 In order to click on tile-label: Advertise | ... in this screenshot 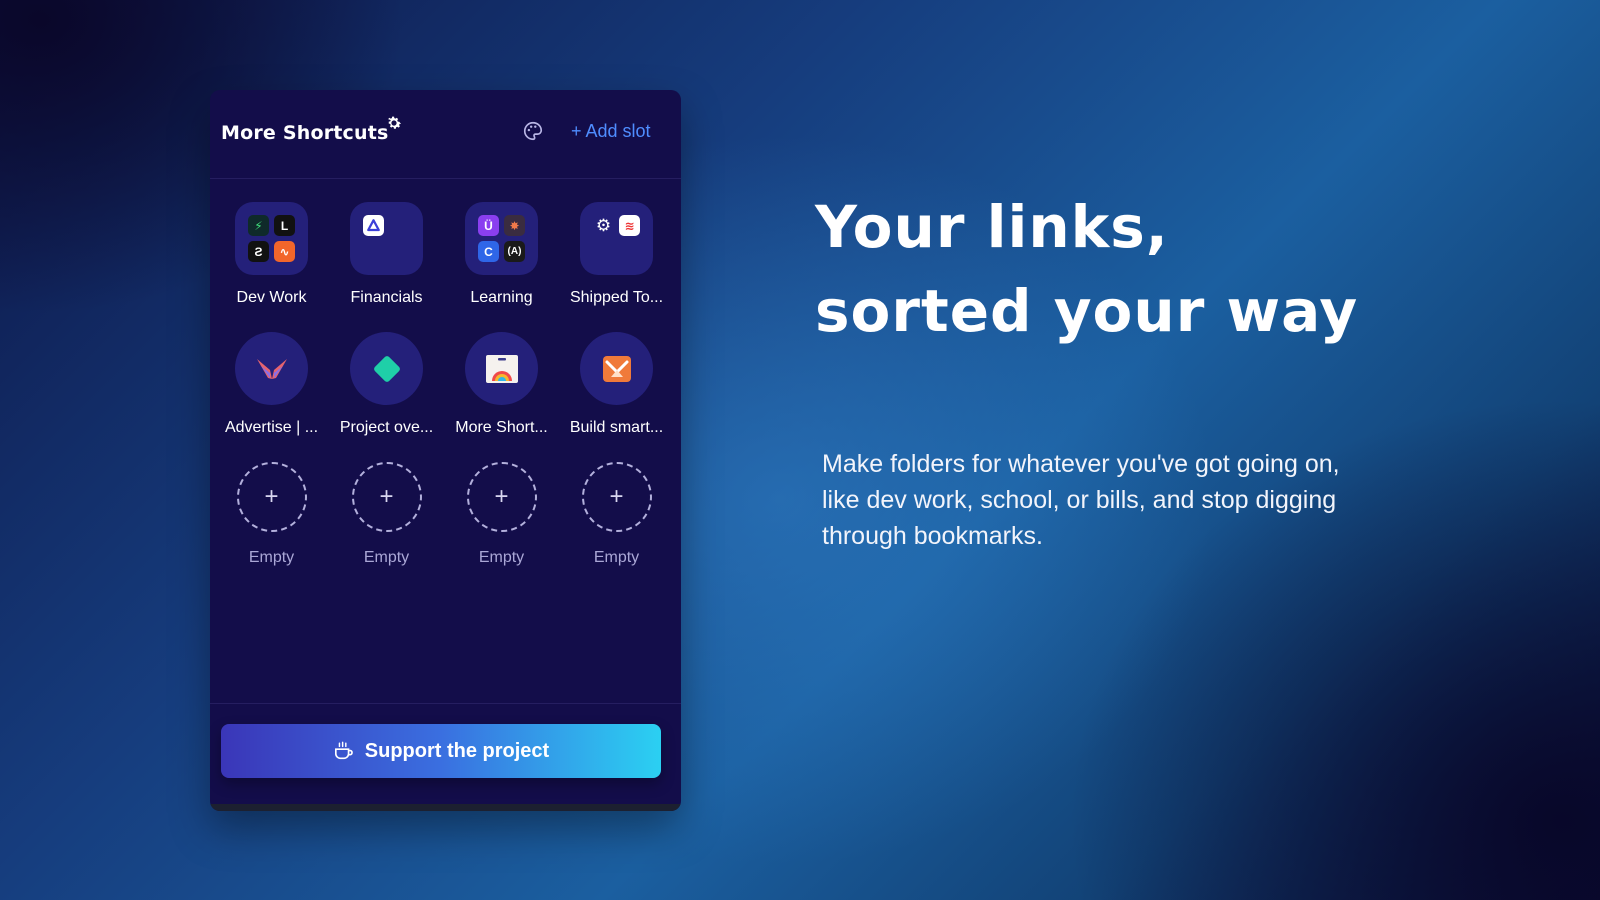, I will do `click(271, 427)`.